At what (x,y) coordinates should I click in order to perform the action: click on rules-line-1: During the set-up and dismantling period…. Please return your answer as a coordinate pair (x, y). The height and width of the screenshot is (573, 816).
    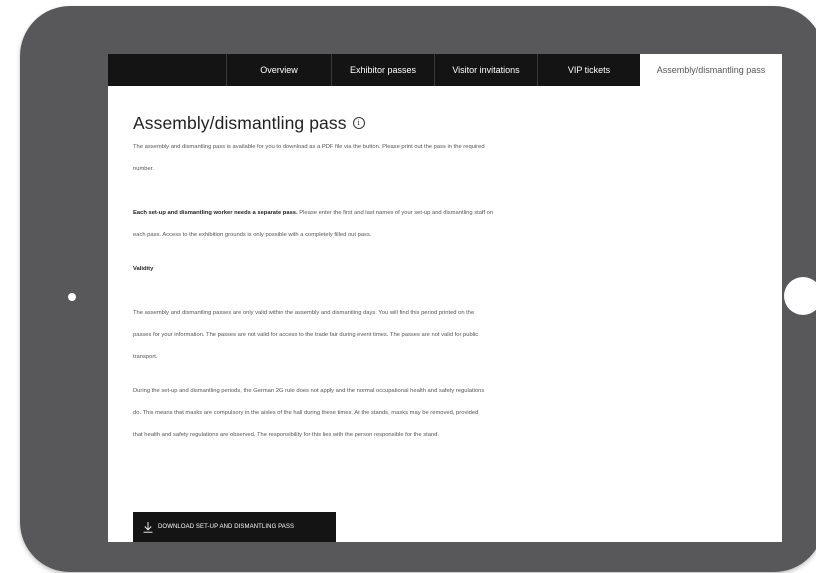
    Looking at the image, I should click on (309, 391).